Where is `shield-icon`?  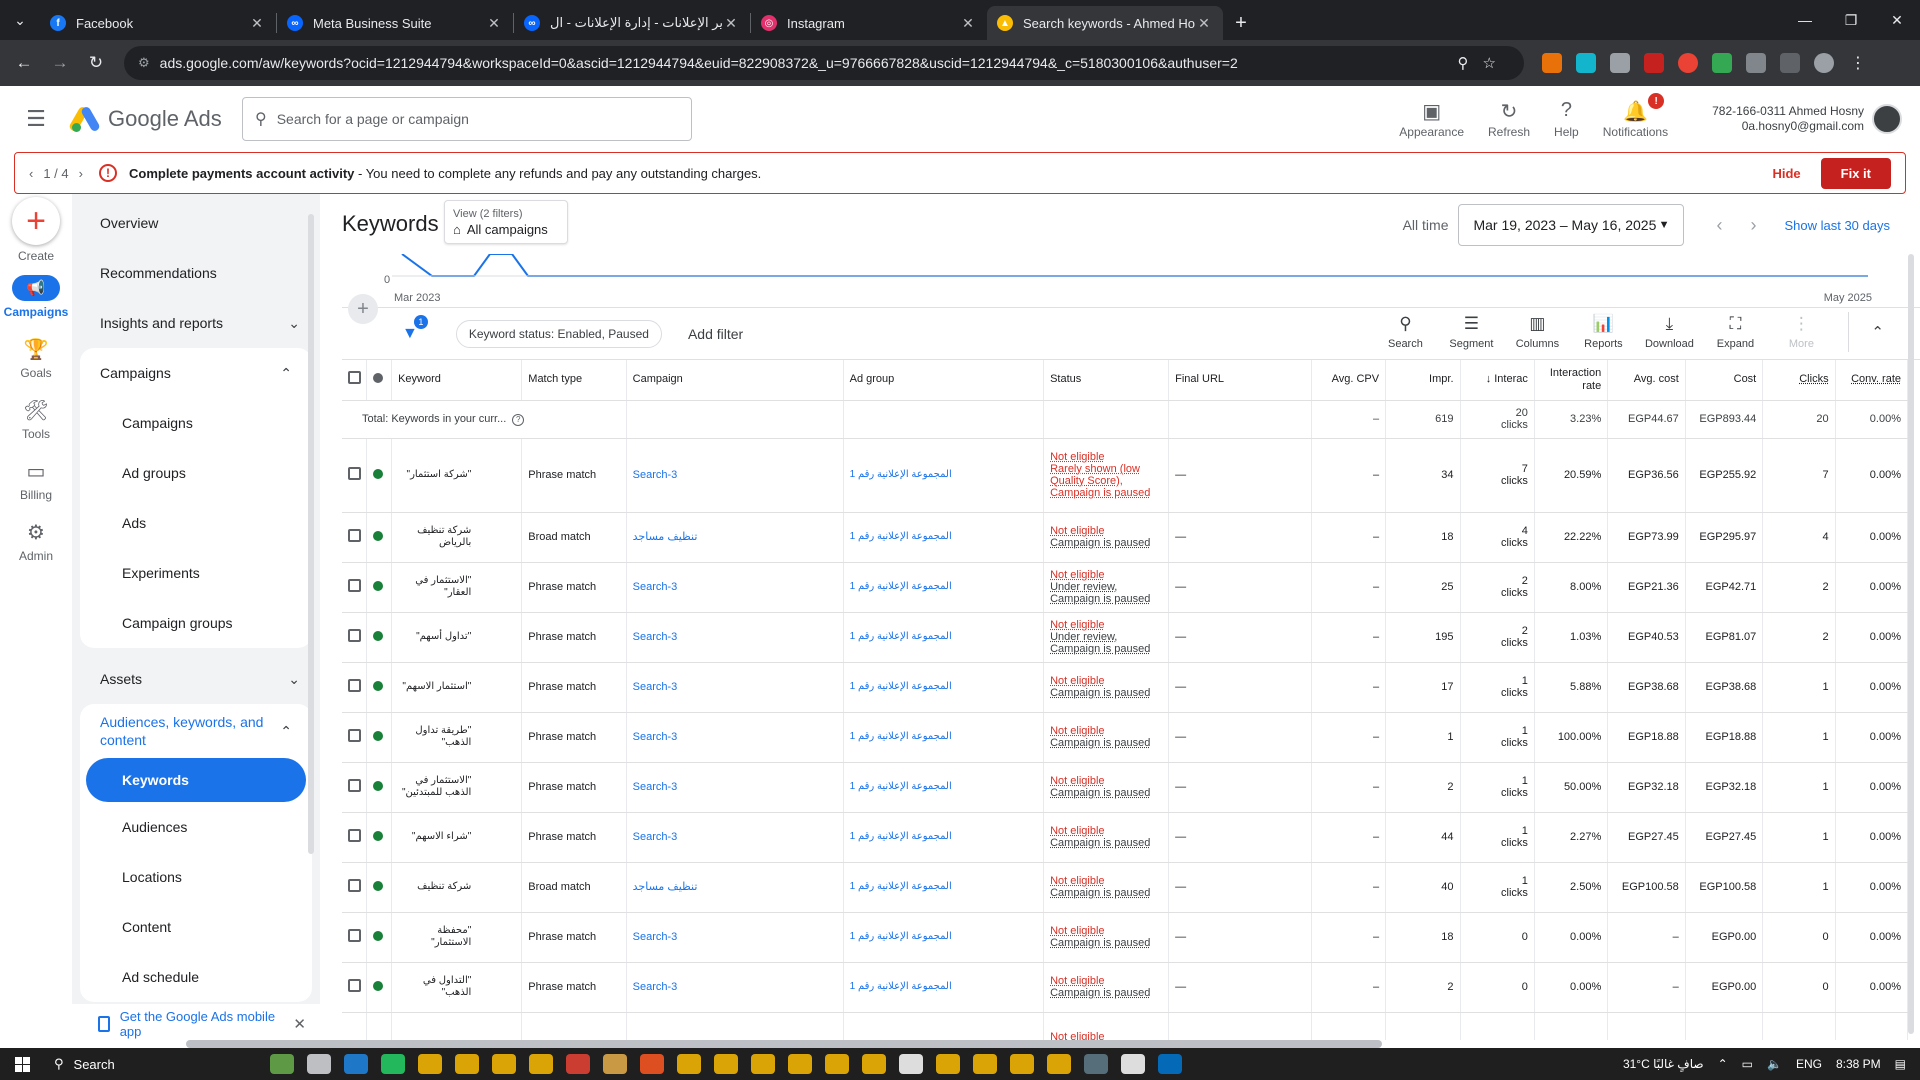 shield-icon is located at coordinates (1620, 63).